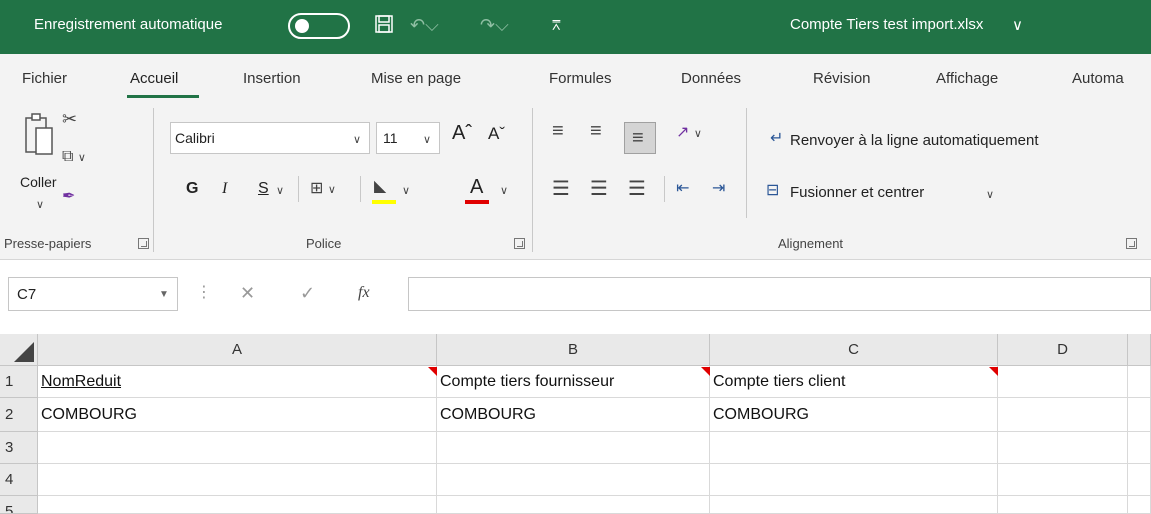  What do you see at coordinates (689, 133) in the screenshot?
I see `orientation-icon: ↗ ∨` at bounding box center [689, 133].